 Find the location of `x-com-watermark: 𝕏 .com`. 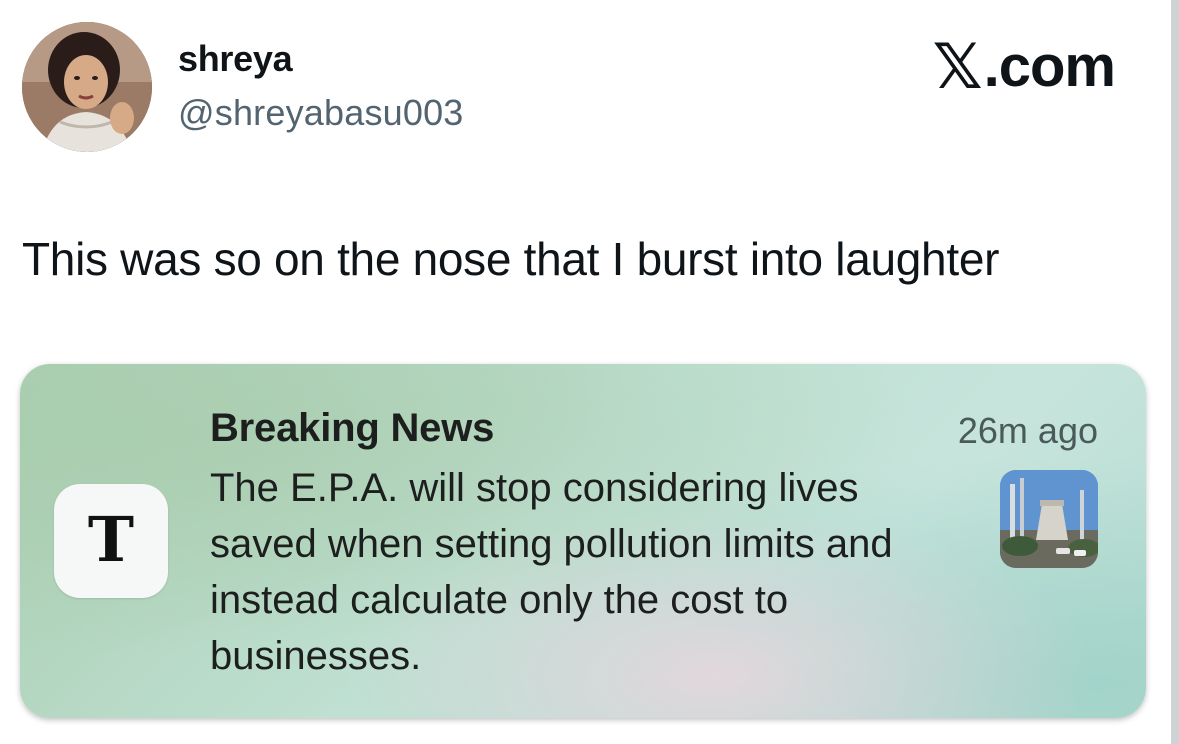

x-com-watermark: 𝕏 .com is located at coordinates (1024, 66).